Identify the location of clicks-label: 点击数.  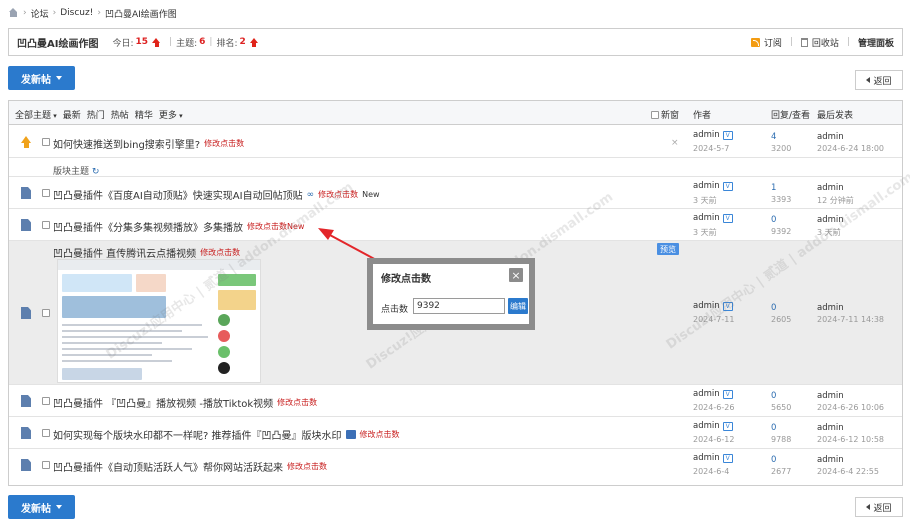
(395, 310).